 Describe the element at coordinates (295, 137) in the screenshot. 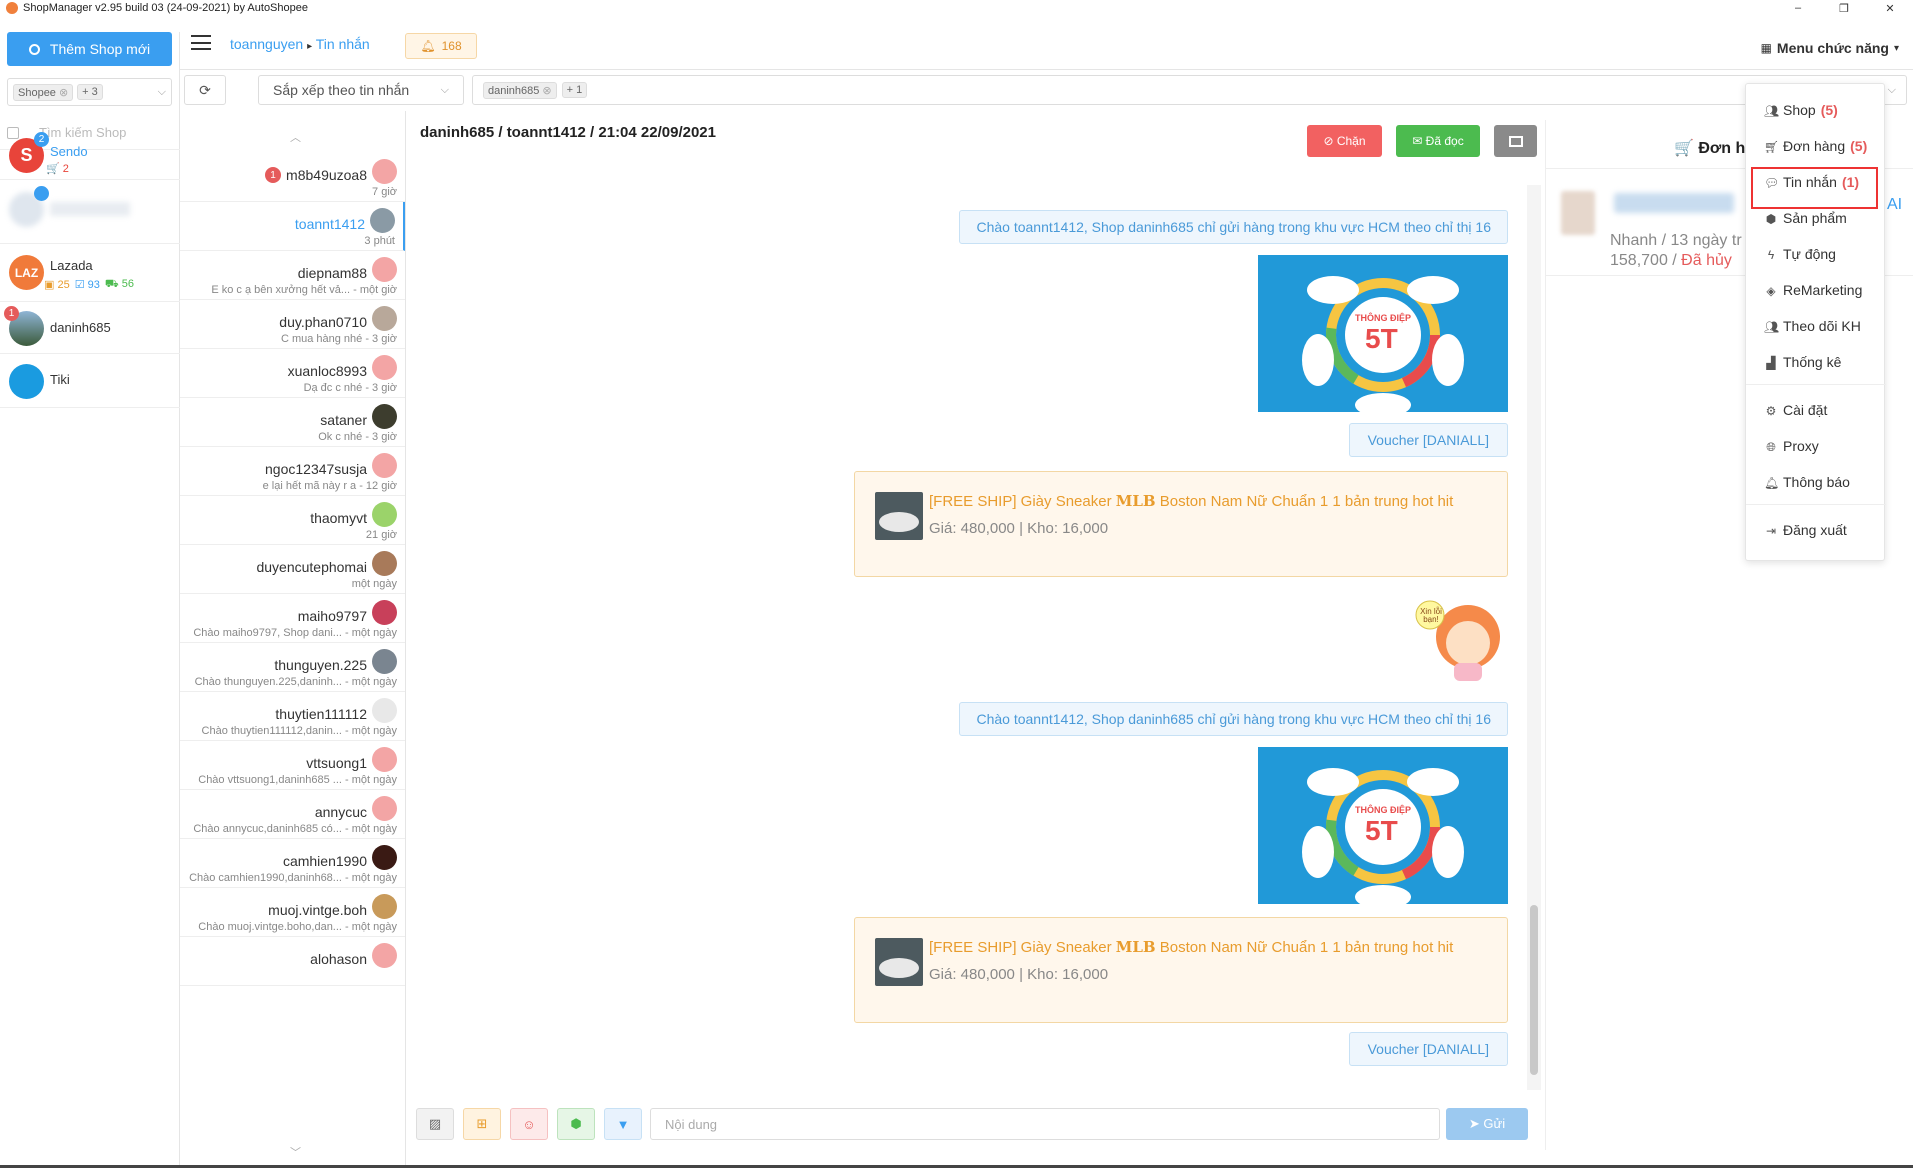

I see `scroll-up-icon: ︿` at that location.